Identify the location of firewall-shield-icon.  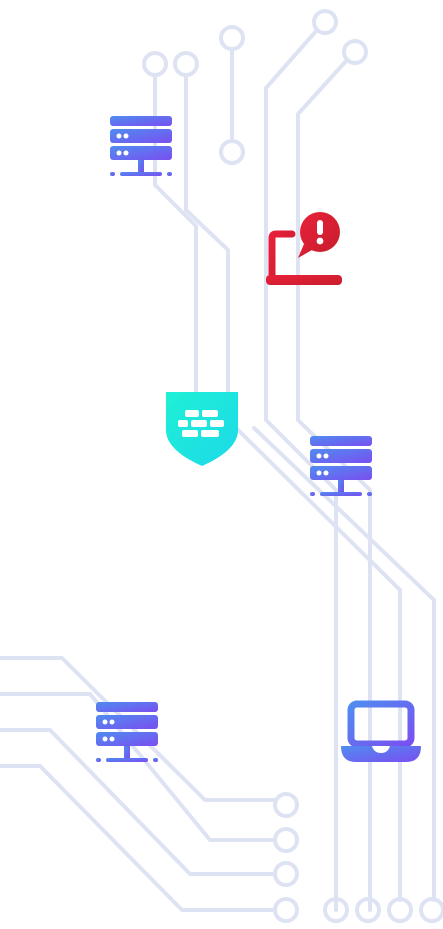
(202, 429).